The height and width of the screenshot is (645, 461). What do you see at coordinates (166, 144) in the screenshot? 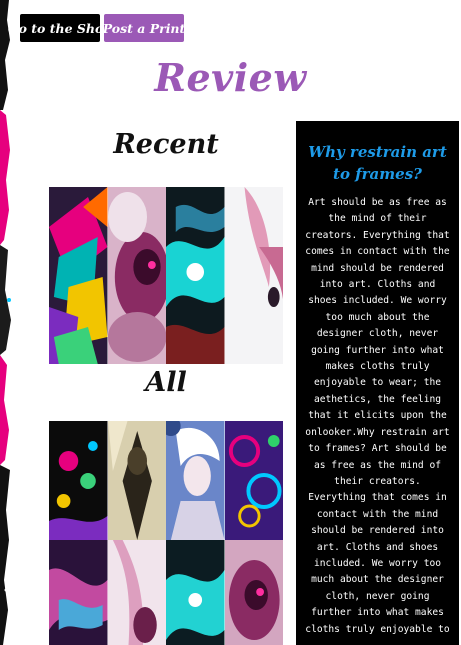
I see `recent-heading: Recent` at bounding box center [166, 144].